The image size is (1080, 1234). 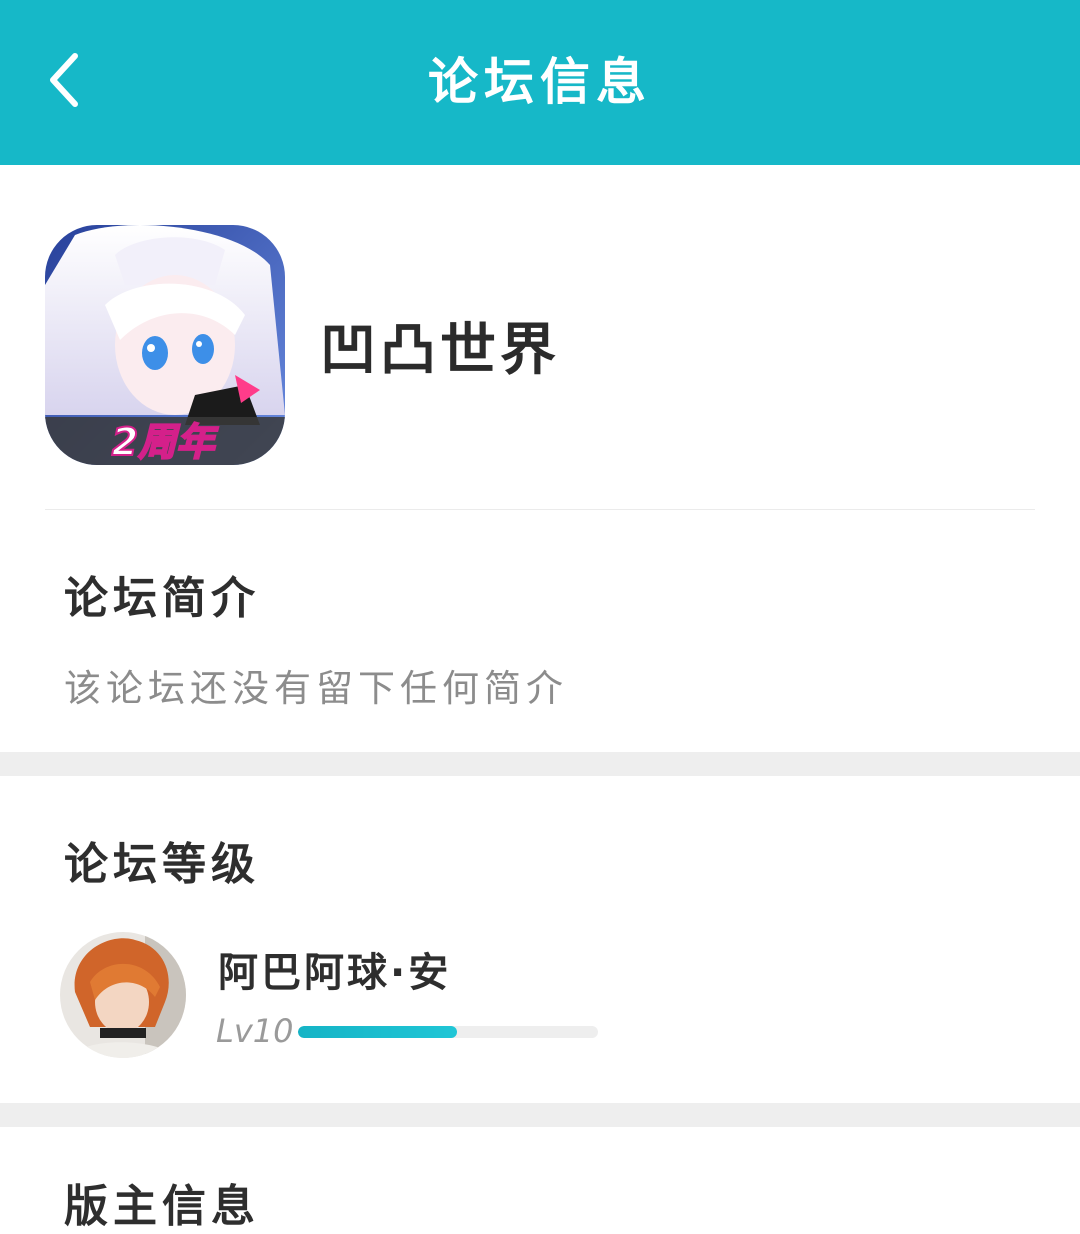 What do you see at coordinates (165, 345) in the screenshot?
I see `forum-avatar-image: 2周年` at bounding box center [165, 345].